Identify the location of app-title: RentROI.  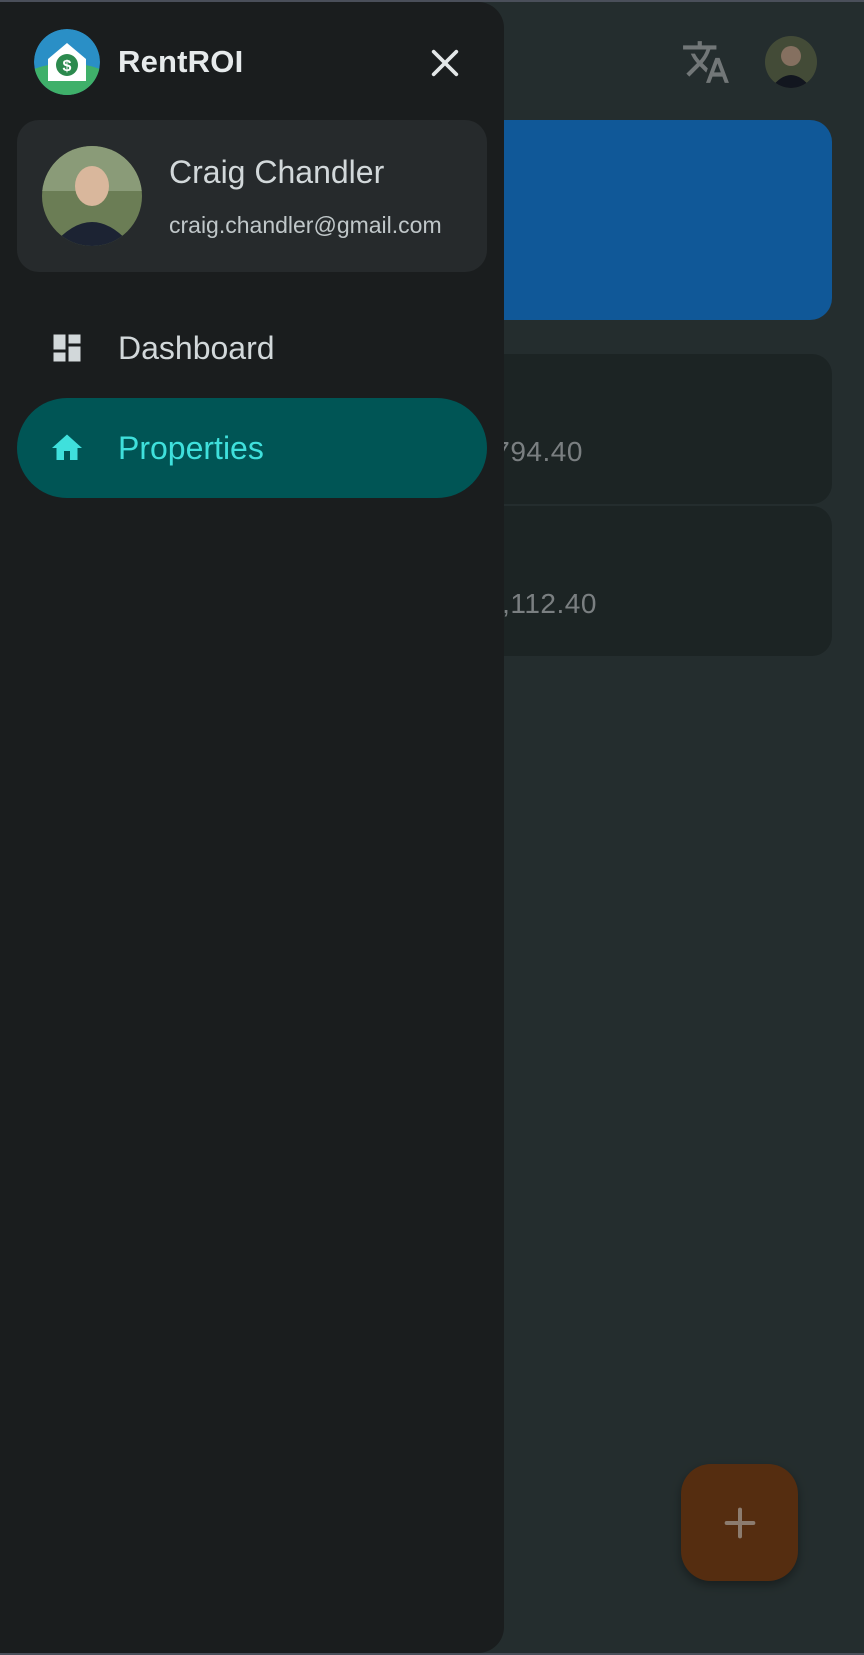
(181, 61).